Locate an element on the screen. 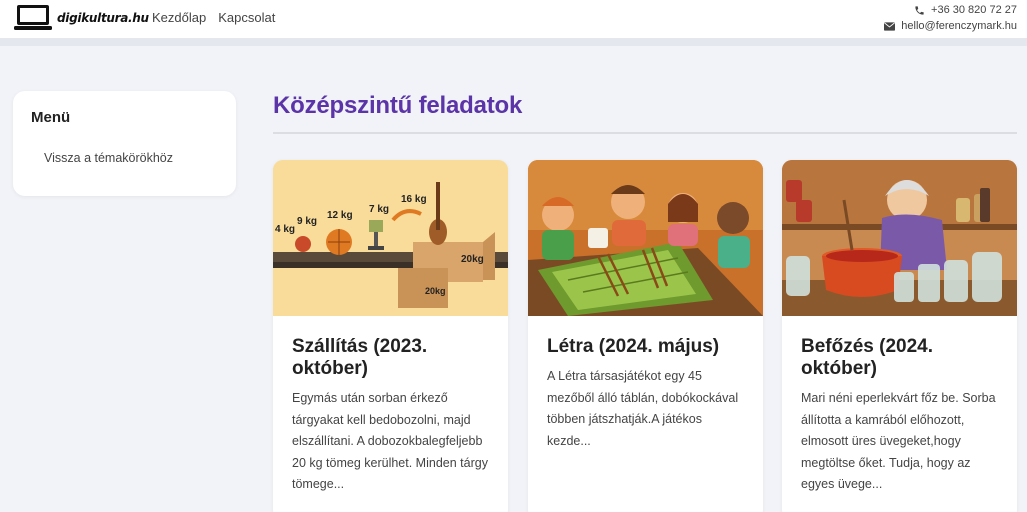 This screenshot has height=512, width=1027. contact-info: +36 30 820 72 27 hello@ferenczymark.hu is located at coordinates (950, 18).